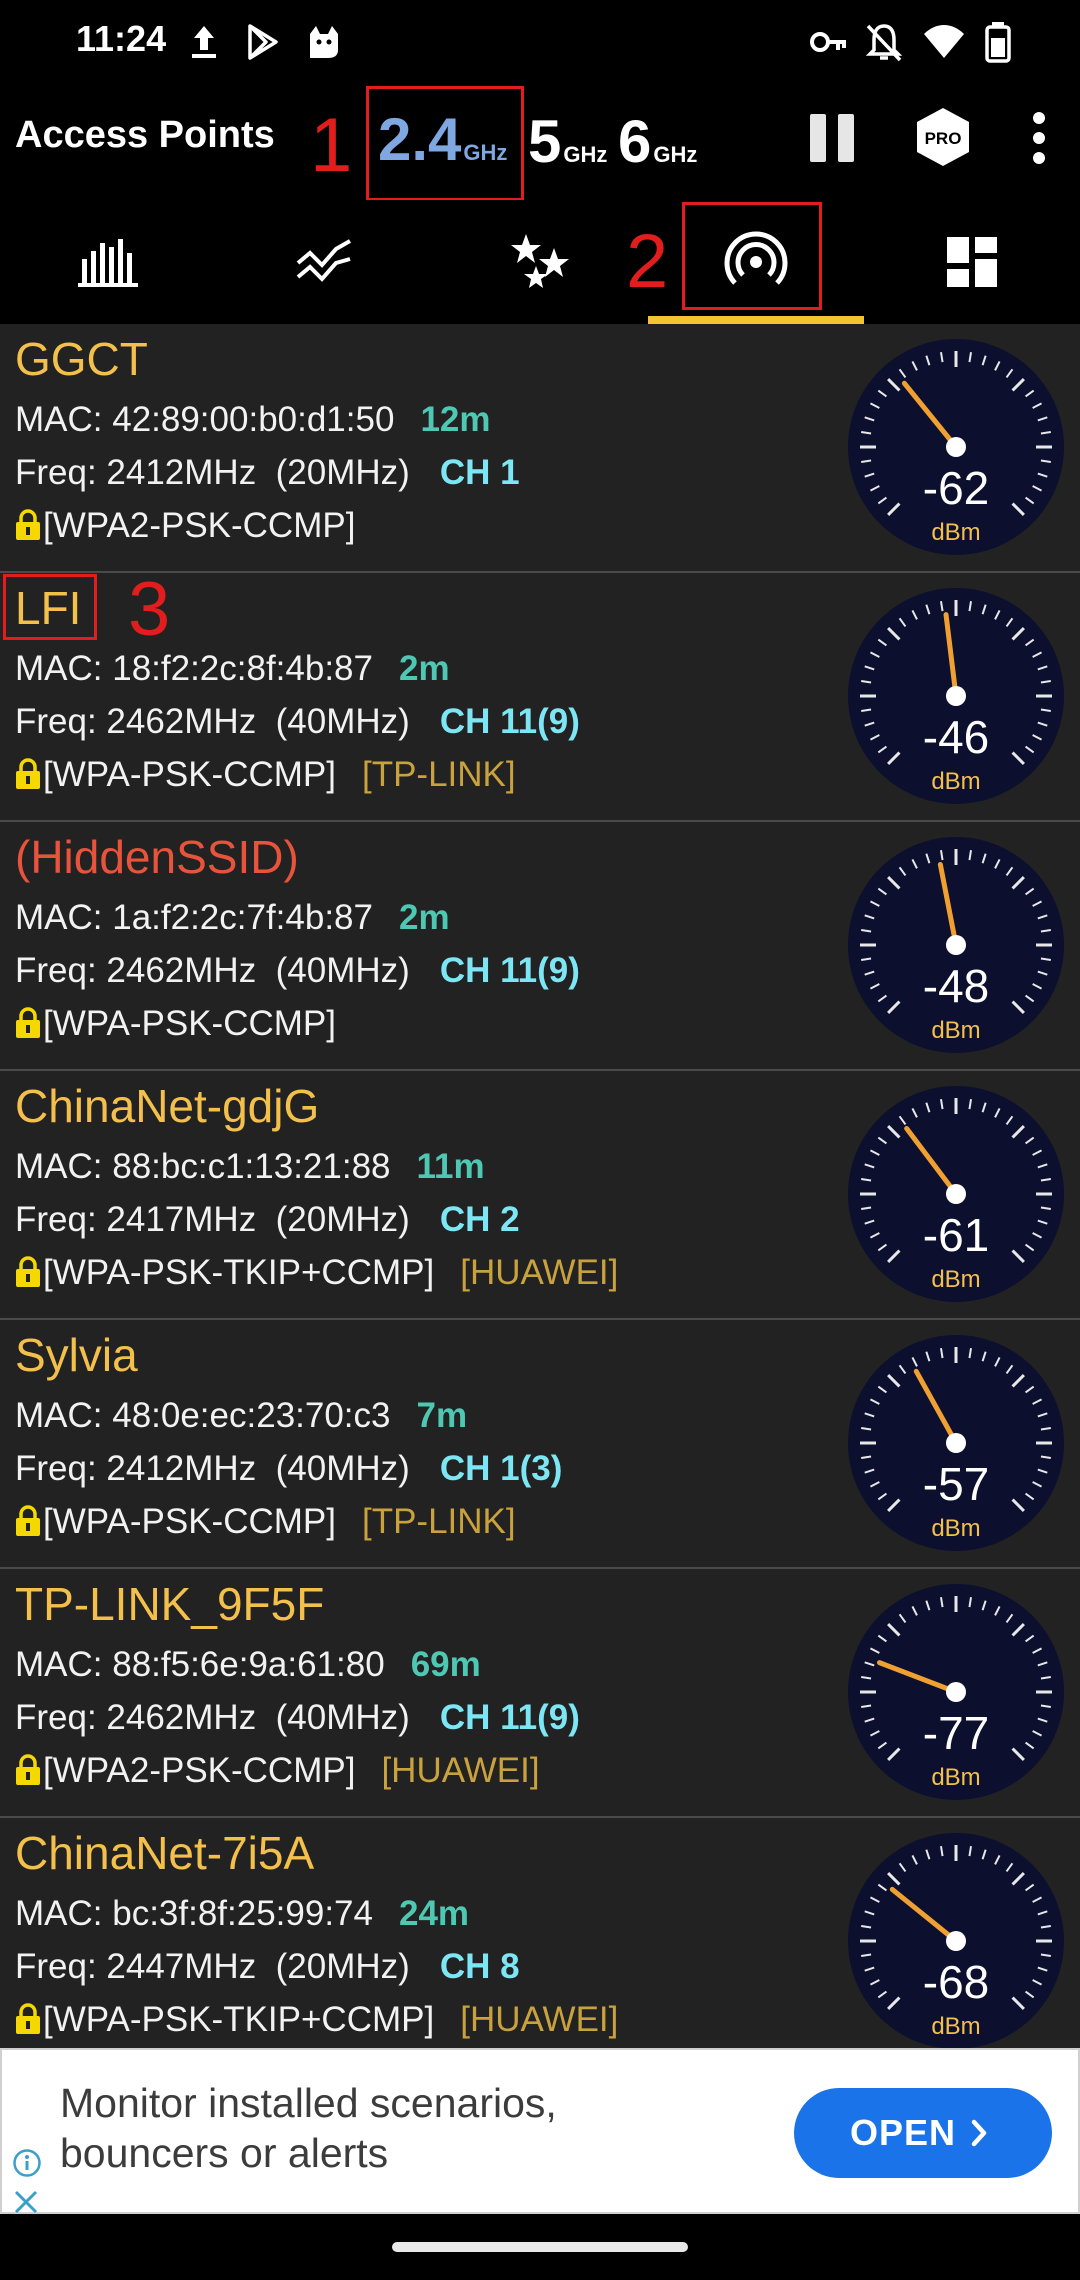 This screenshot has height=2280, width=1080. What do you see at coordinates (167, 1106) in the screenshot?
I see `ssid-label: ChinaNet-gdjG` at bounding box center [167, 1106].